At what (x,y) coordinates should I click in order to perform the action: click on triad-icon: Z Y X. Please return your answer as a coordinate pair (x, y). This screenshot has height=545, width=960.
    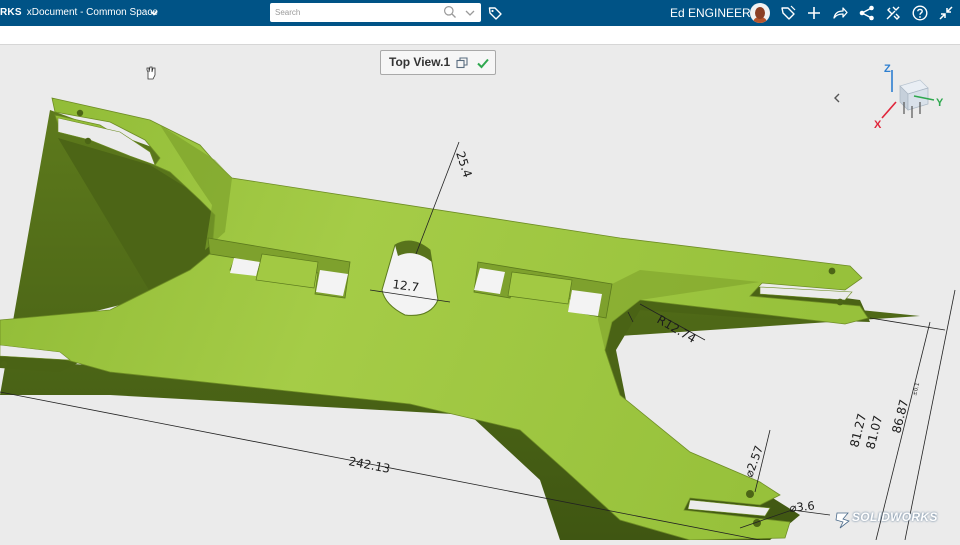
    Looking at the image, I should click on (909, 99).